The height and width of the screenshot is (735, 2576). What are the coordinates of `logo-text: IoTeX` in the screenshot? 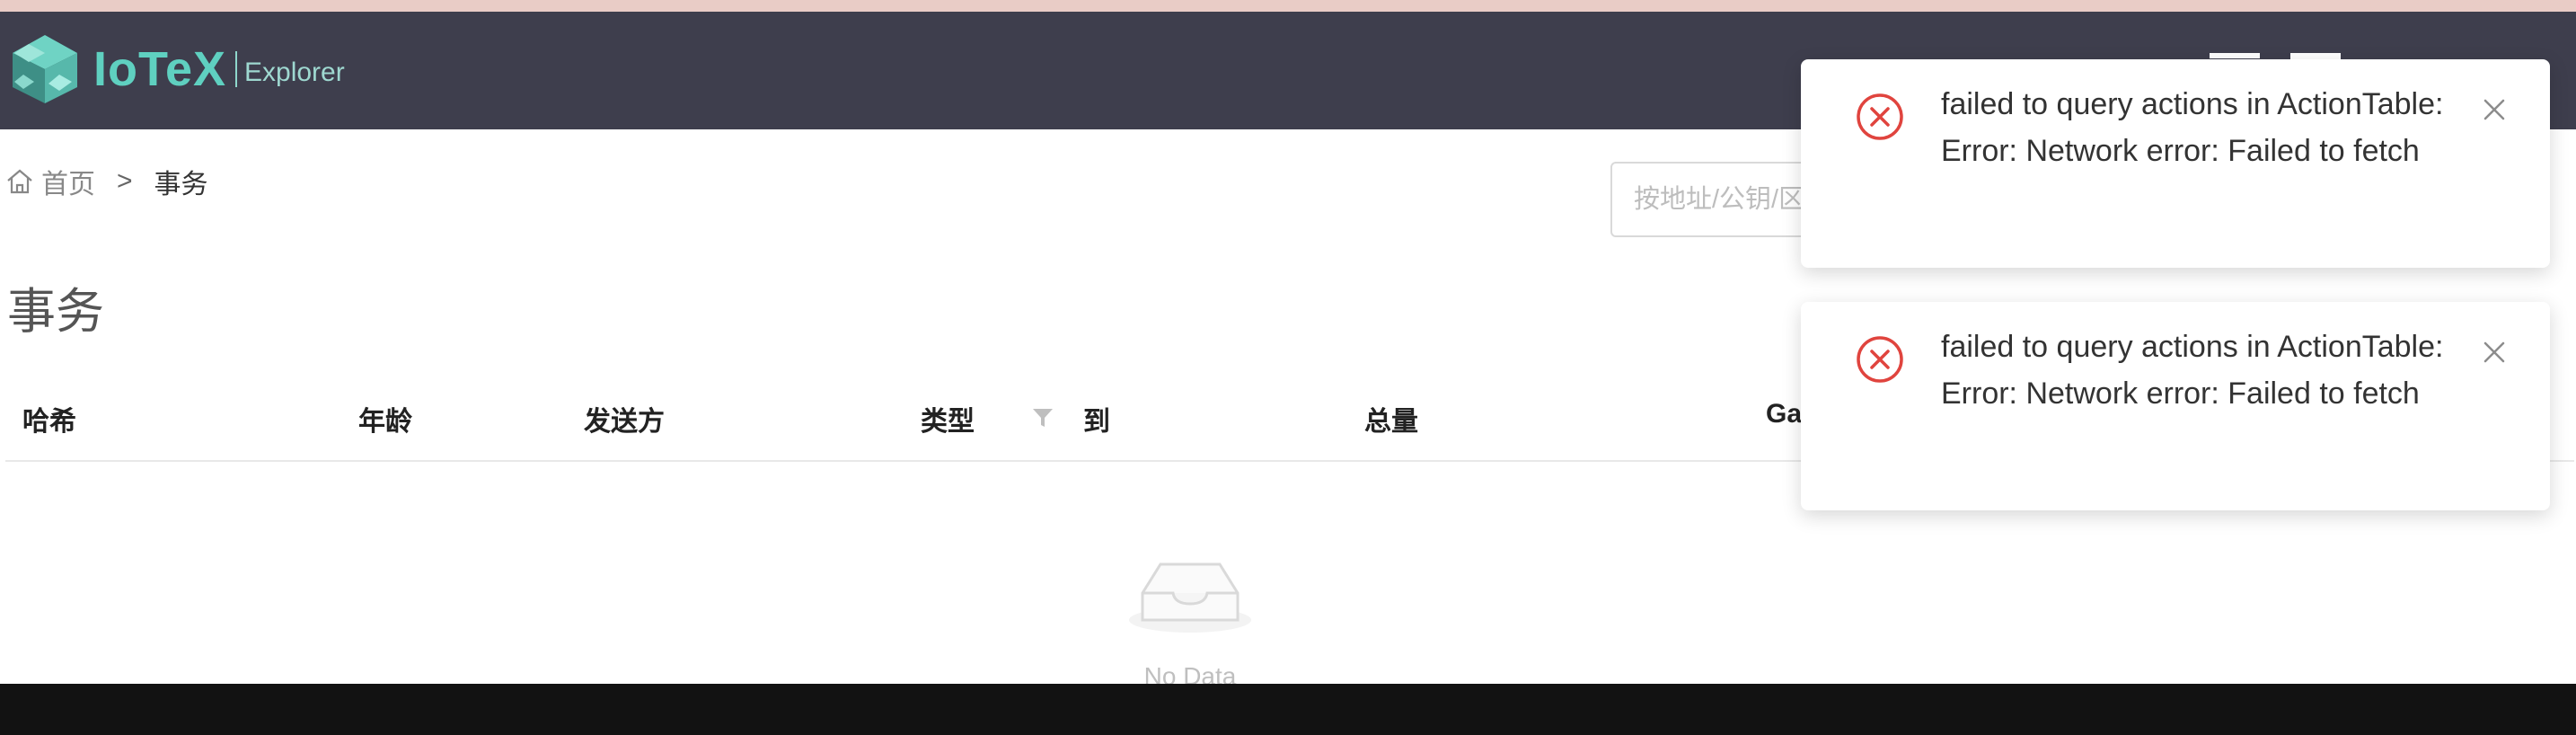 It's located at (160, 69).